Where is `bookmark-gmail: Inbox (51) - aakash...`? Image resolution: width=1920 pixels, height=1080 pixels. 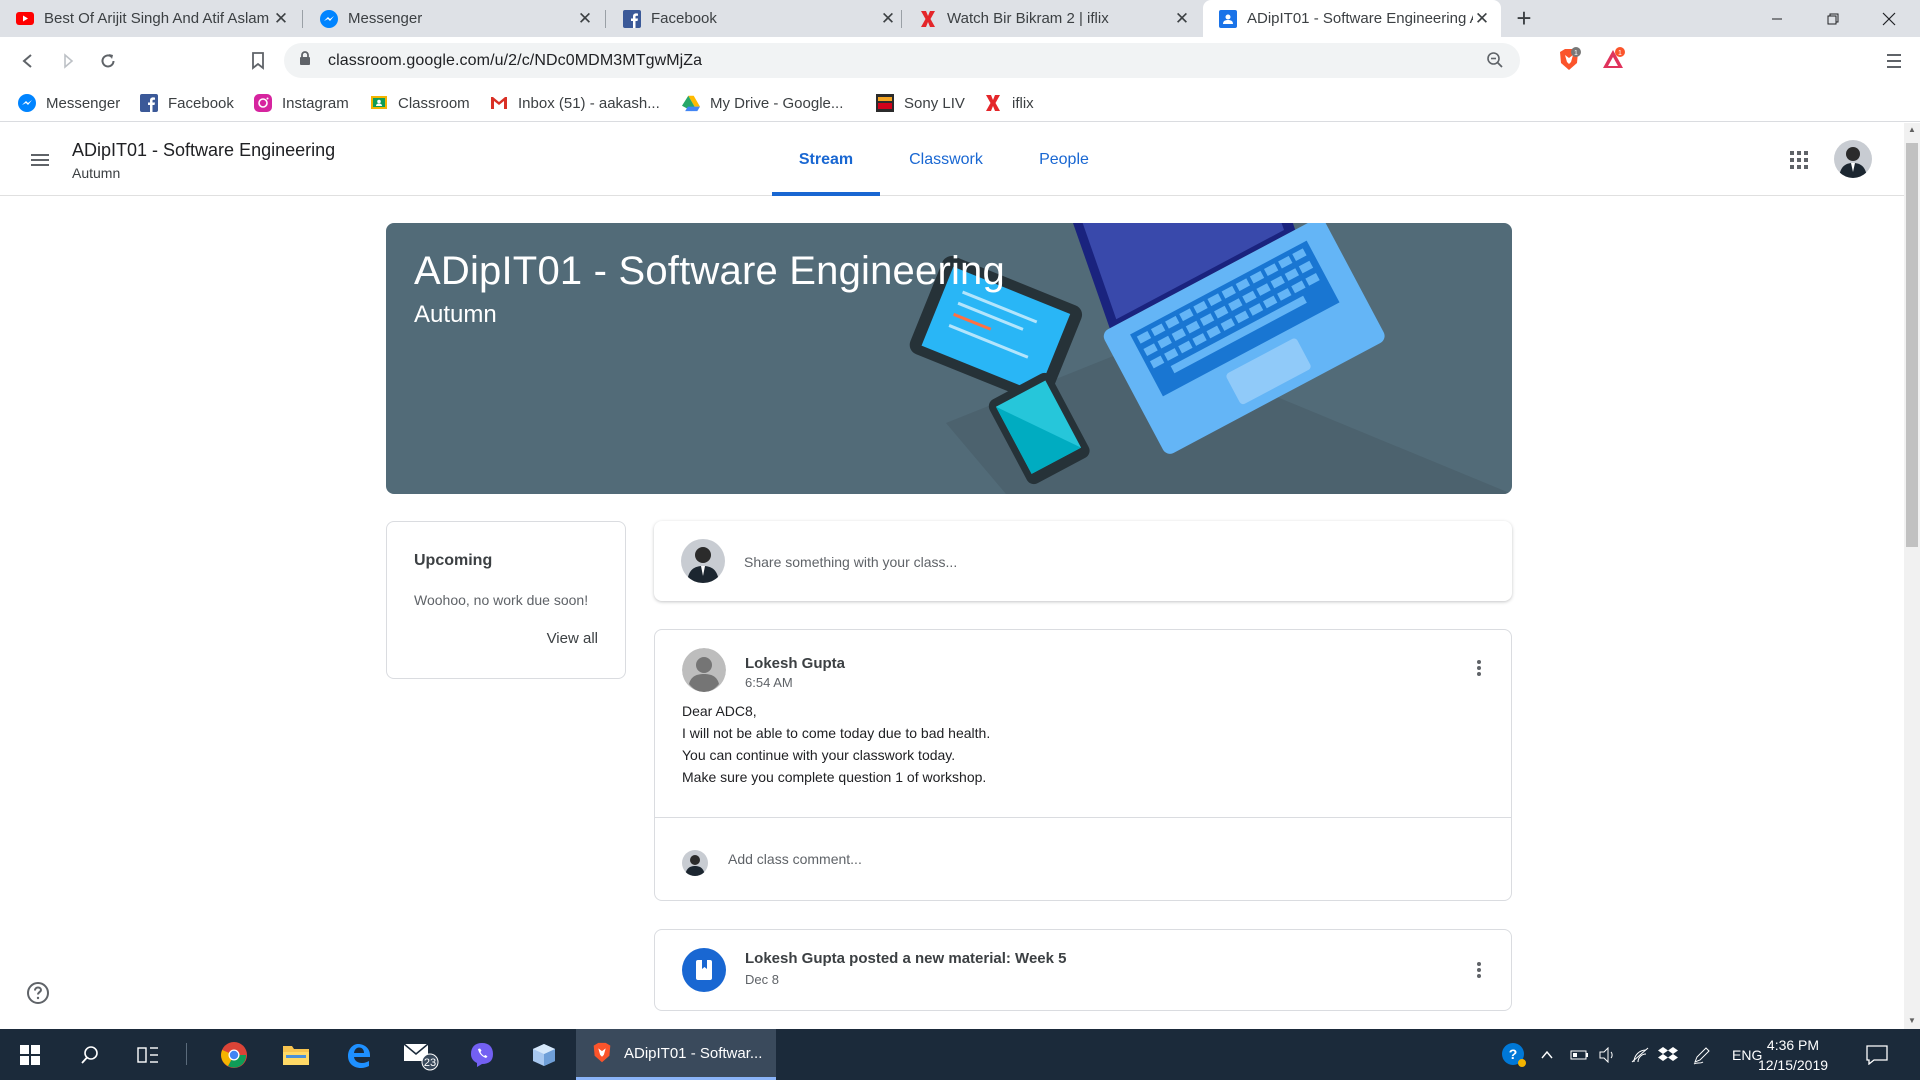 bookmark-gmail: Inbox (51) - aakash... is located at coordinates (575, 103).